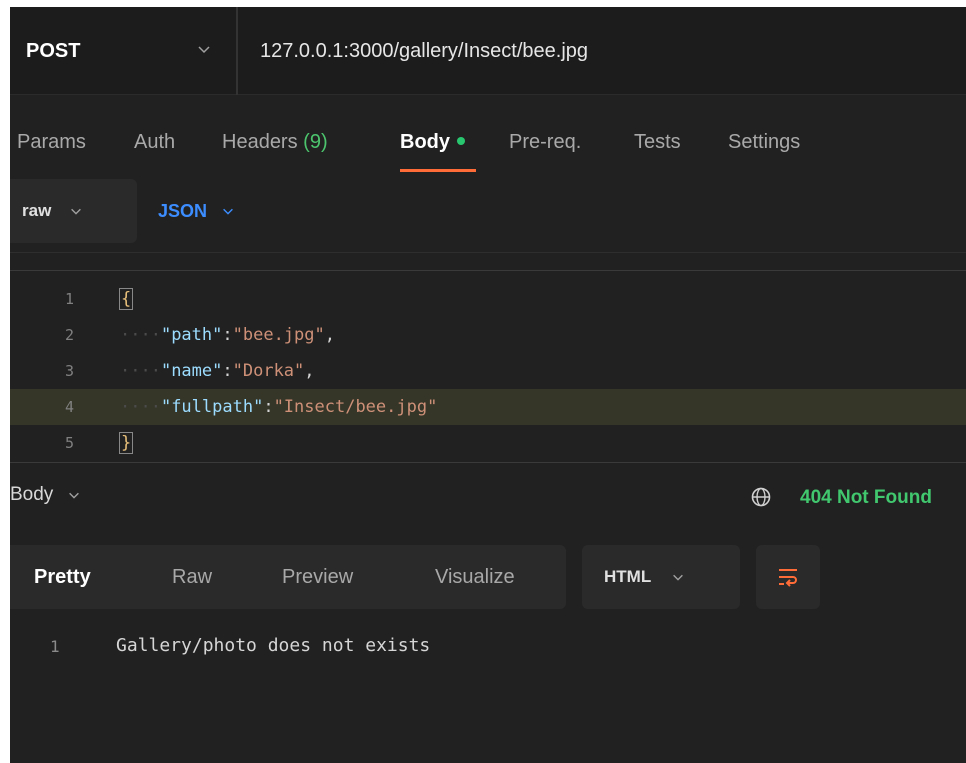 The image size is (966, 763). Describe the element at coordinates (37, 210) in the screenshot. I see `body-mode-label: raw` at that location.